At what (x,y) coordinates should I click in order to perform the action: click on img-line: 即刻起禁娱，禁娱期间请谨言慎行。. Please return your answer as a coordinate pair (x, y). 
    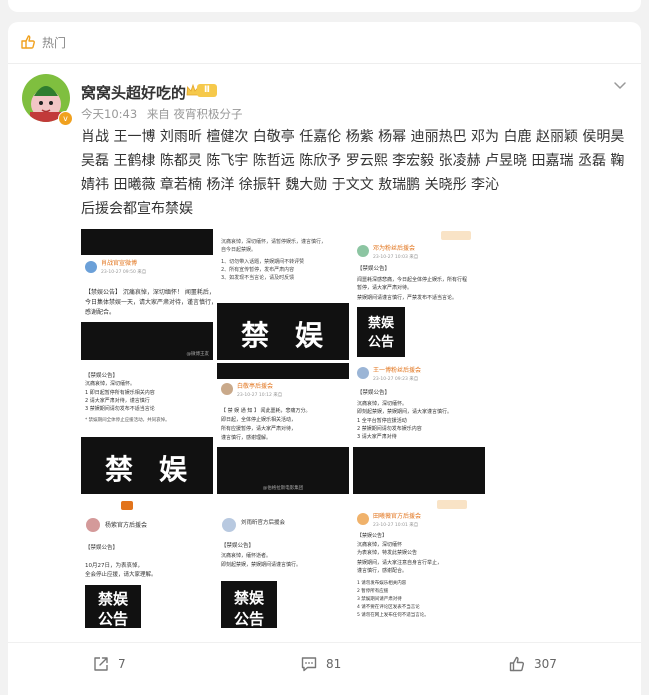
    Looking at the image, I should click on (261, 564).